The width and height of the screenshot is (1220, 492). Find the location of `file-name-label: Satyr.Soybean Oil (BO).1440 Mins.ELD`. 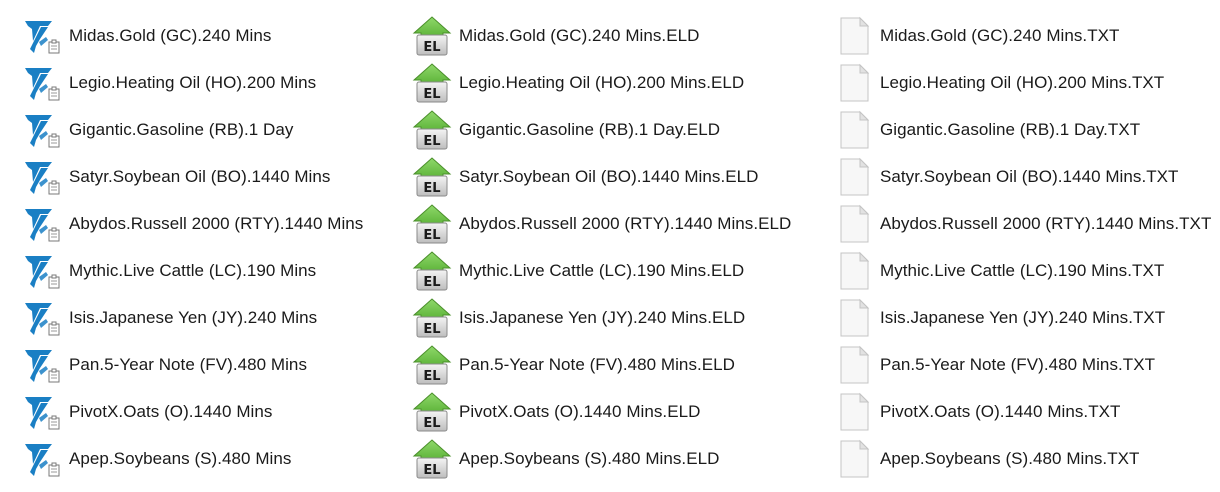

file-name-label: Satyr.Soybean Oil (BO).1440 Mins.ELD is located at coordinates (609, 176).